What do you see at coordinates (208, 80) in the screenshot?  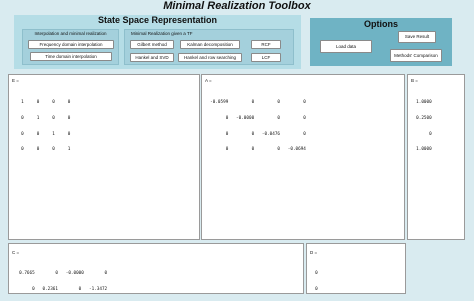 I see `matrix-a-label: A =` at bounding box center [208, 80].